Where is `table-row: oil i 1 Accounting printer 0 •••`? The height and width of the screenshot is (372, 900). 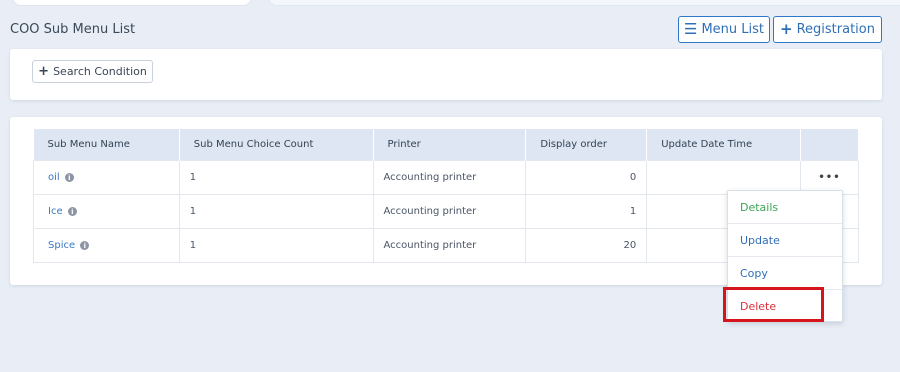 table-row: oil i 1 Accounting printer 0 ••• is located at coordinates (446, 177).